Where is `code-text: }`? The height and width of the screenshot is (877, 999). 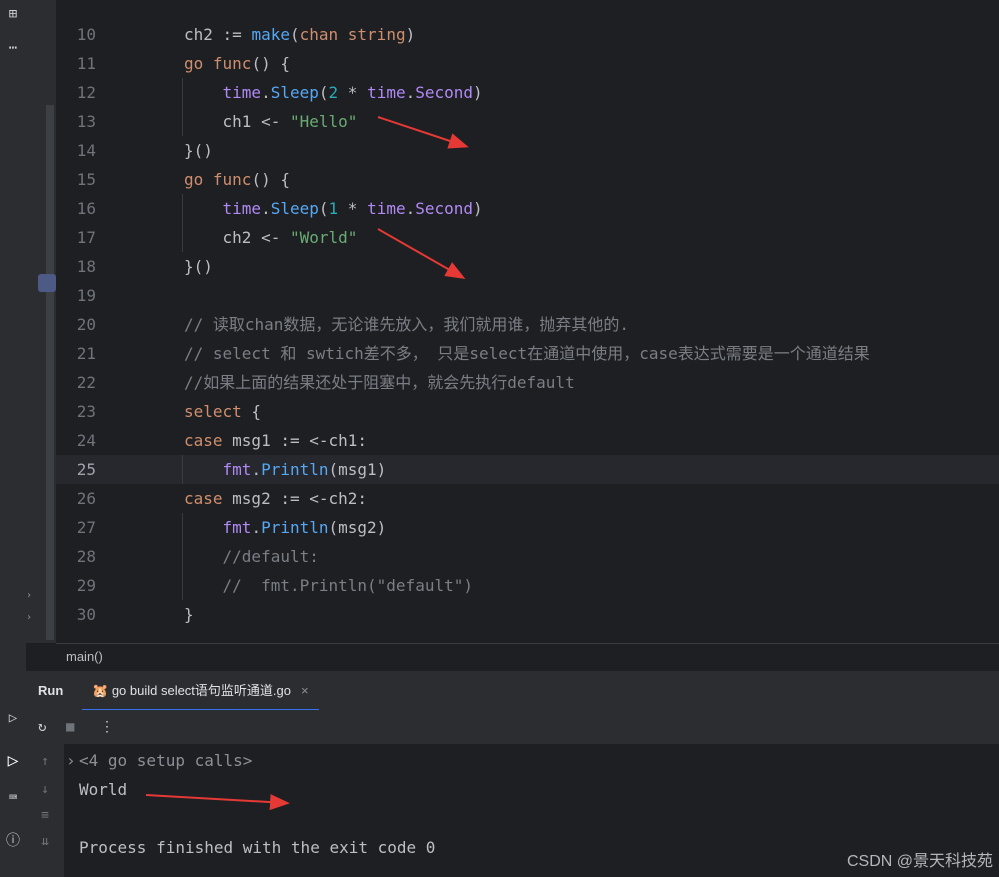 code-text: } is located at coordinates (189, 614).